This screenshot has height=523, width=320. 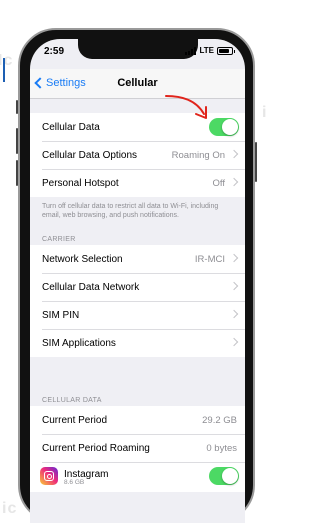 What do you see at coordinates (137, 477) in the screenshot?
I see `app-row-instagram: Instagram 8.6 GB` at bounding box center [137, 477].